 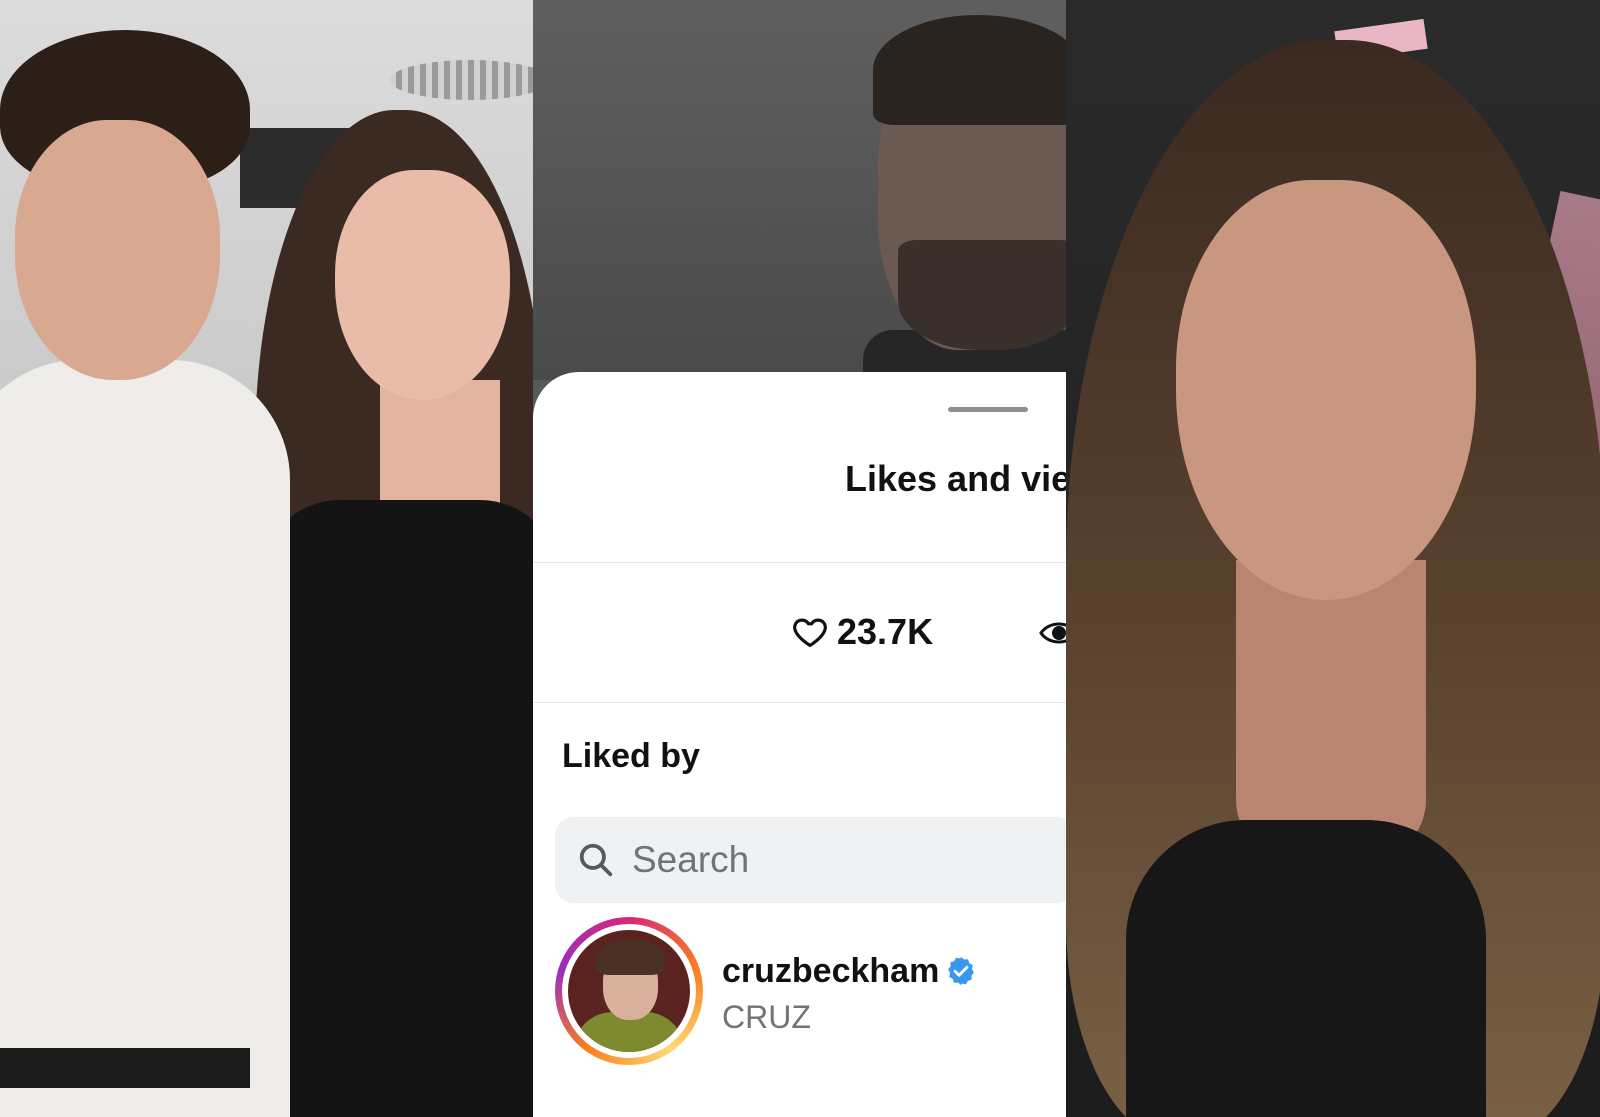 What do you see at coordinates (988, 409) in the screenshot?
I see `sheet-grabber-handle` at bounding box center [988, 409].